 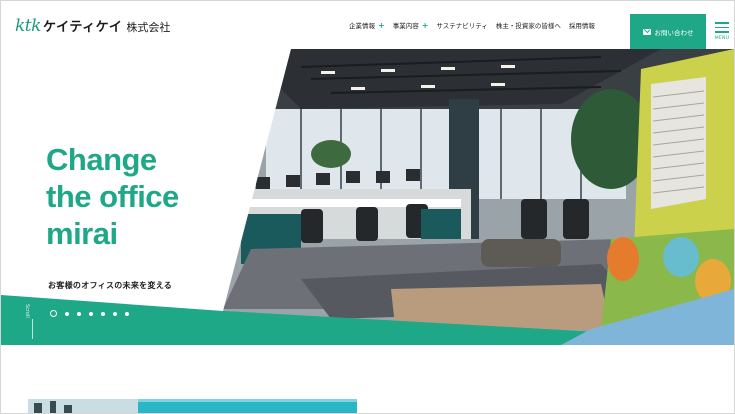 I want to click on nav-item-business: 事業内容 +, so click(x=410, y=25).